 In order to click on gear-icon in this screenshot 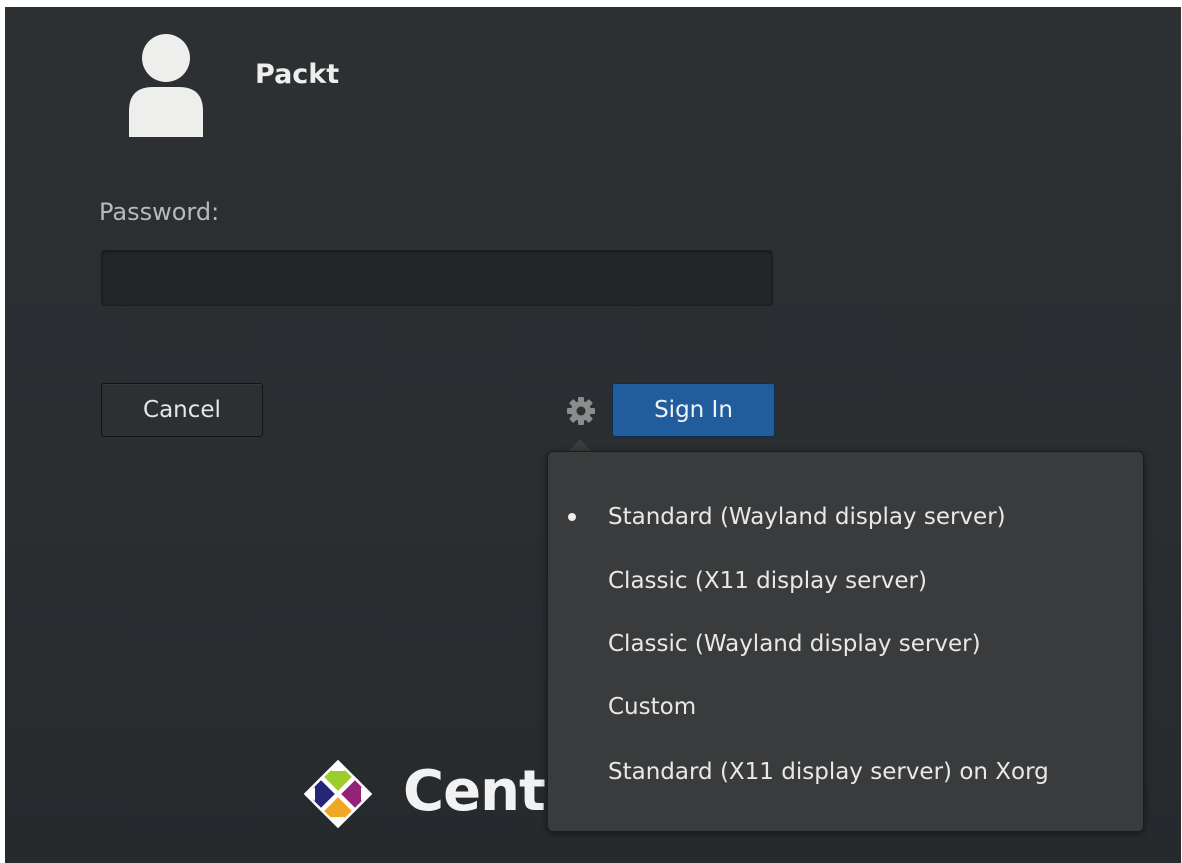, I will do `click(581, 411)`.